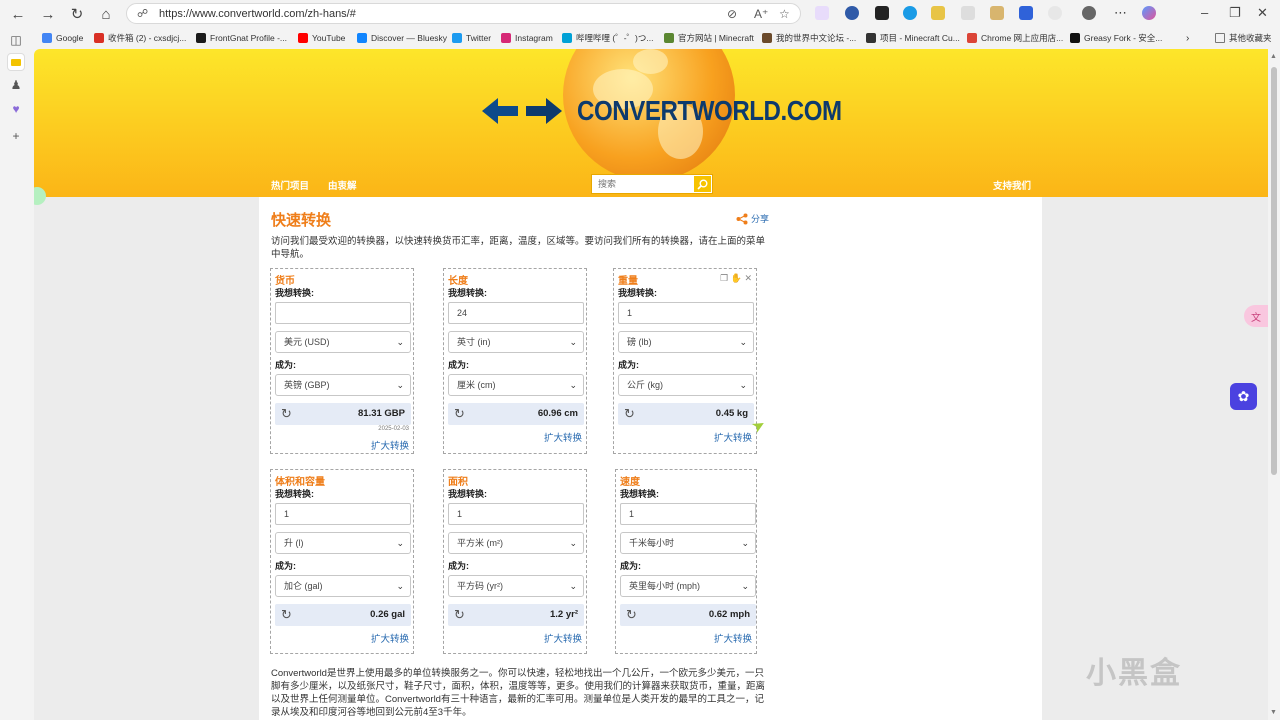  I want to click on nav-popular: 热门项目, so click(290, 185).